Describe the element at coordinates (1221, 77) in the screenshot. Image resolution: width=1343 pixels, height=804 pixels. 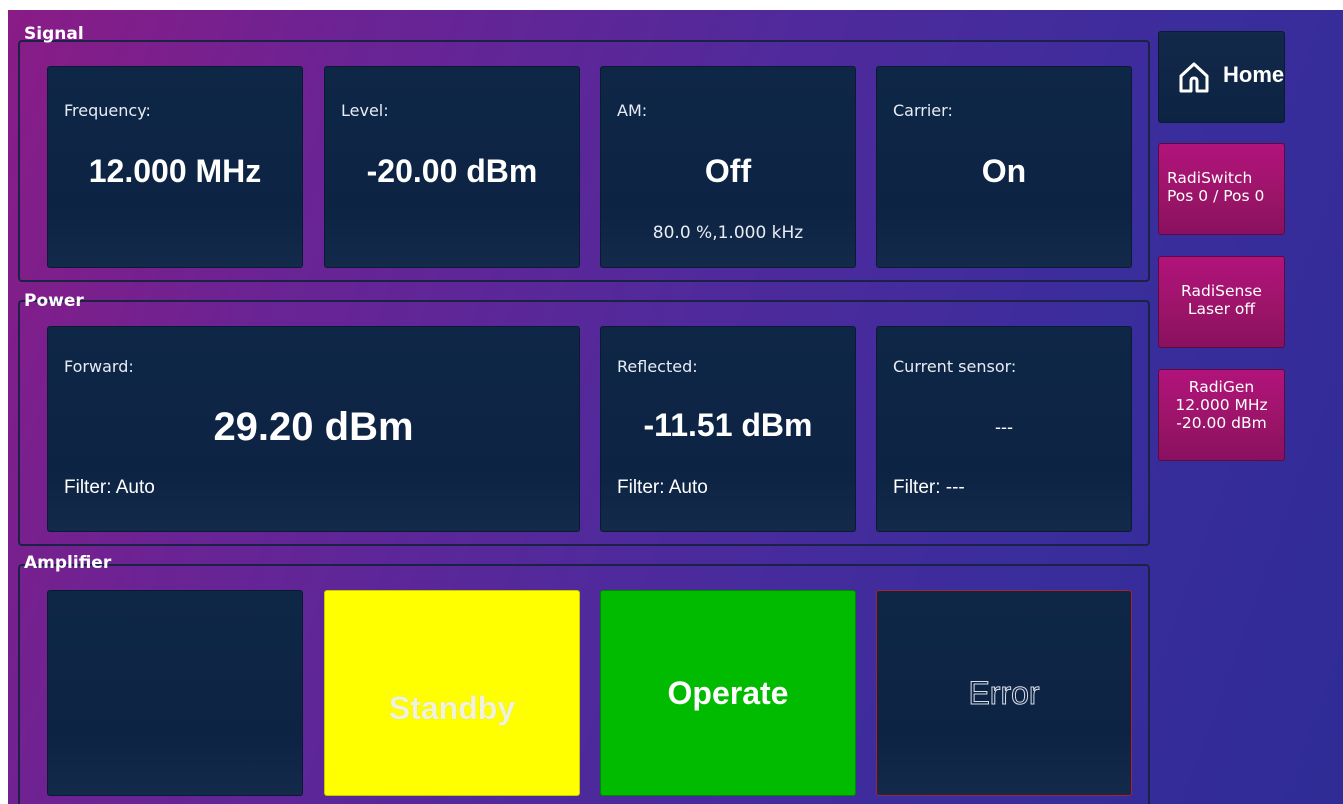
I see `home-button: Home` at that location.